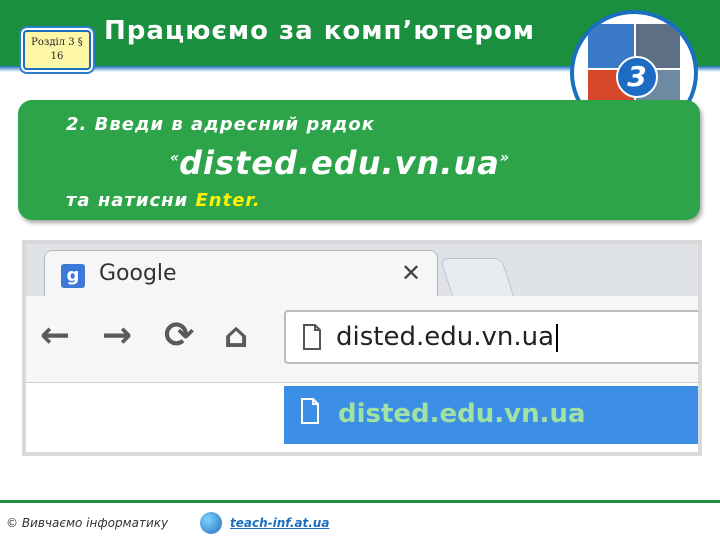 The height and width of the screenshot is (540, 720). I want to click on footer-copyright: © Вивчаємо інформатику, so click(87, 523).